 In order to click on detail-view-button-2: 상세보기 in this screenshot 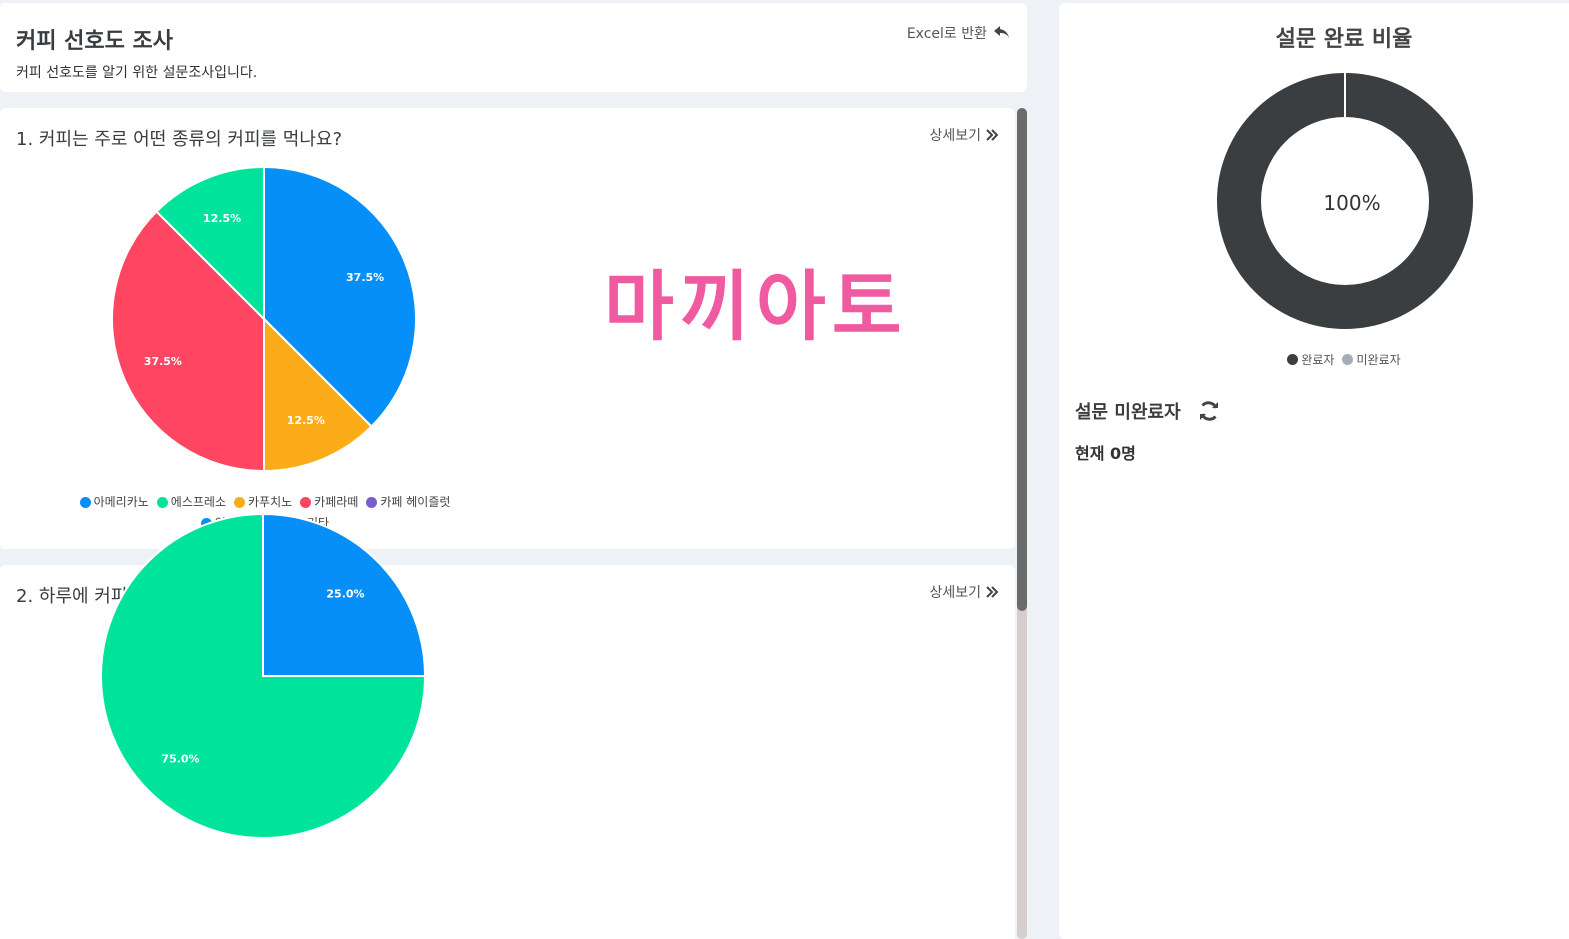, I will do `click(964, 592)`.